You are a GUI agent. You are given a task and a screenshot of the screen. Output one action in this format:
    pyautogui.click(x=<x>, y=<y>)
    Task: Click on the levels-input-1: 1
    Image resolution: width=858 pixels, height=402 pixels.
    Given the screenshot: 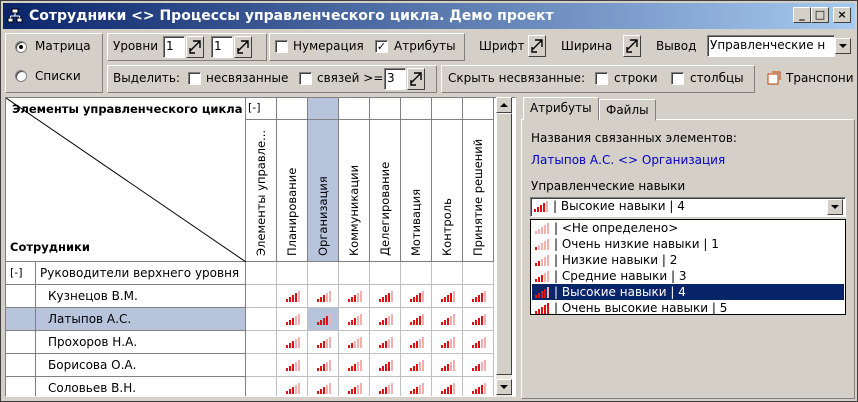 What is the action you would take?
    pyautogui.click(x=174, y=47)
    